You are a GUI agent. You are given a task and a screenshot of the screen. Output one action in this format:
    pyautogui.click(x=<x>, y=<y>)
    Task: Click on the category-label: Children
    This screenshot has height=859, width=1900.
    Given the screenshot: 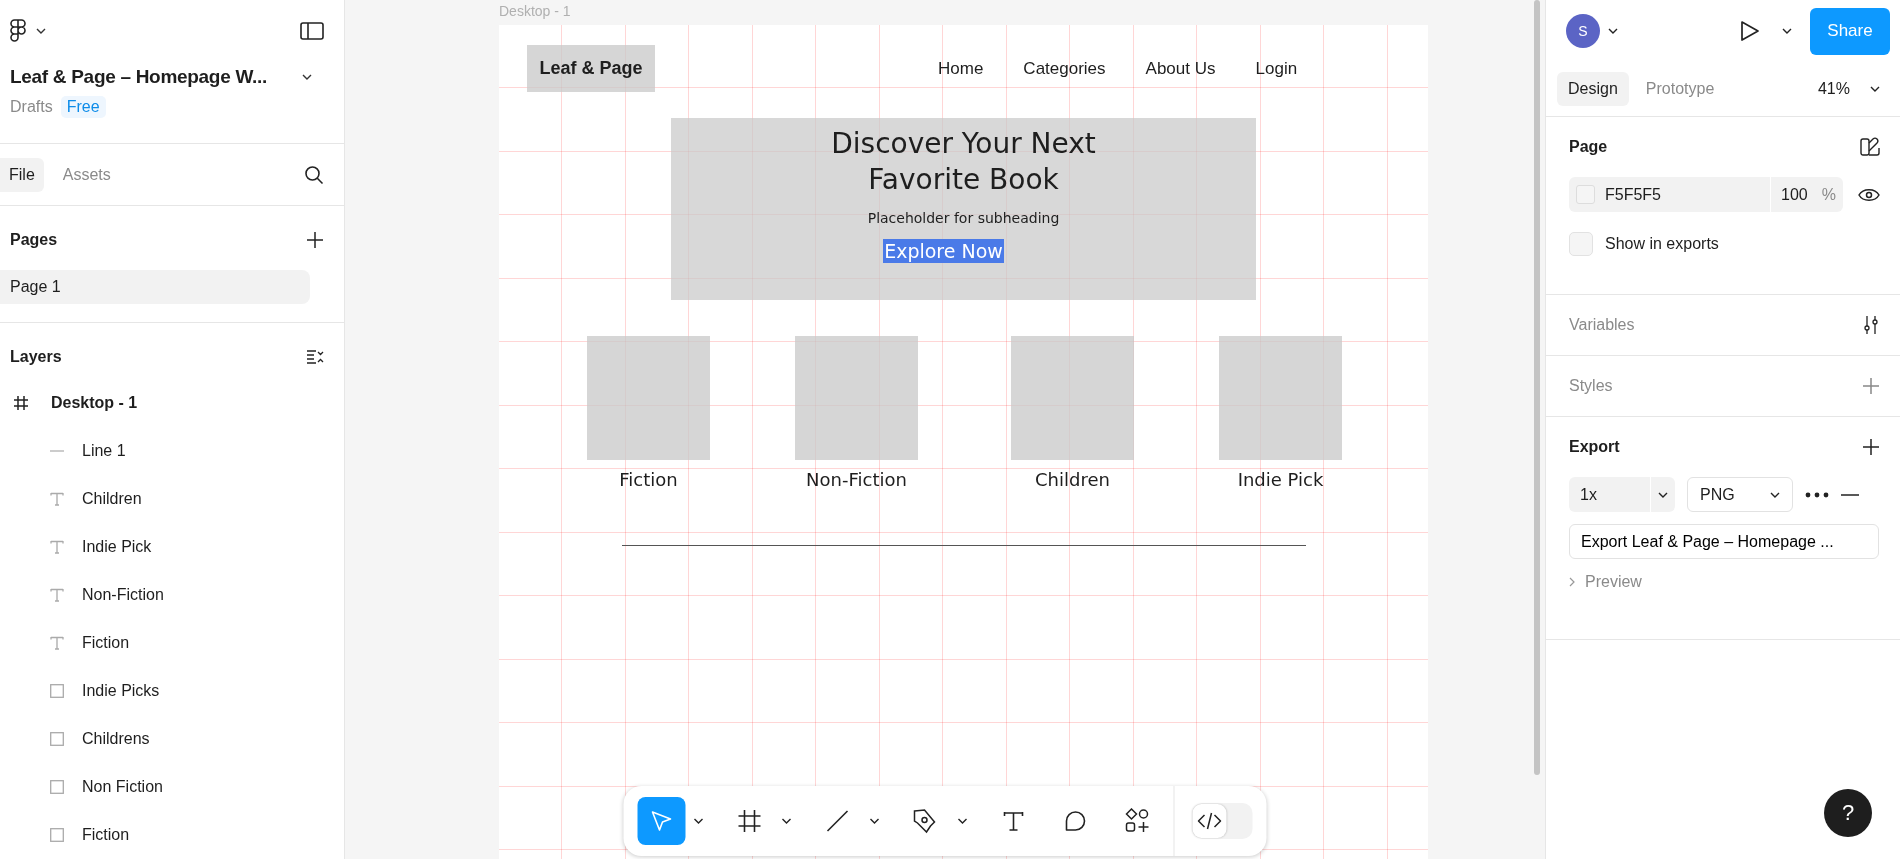 What is the action you would take?
    pyautogui.click(x=1072, y=479)
    